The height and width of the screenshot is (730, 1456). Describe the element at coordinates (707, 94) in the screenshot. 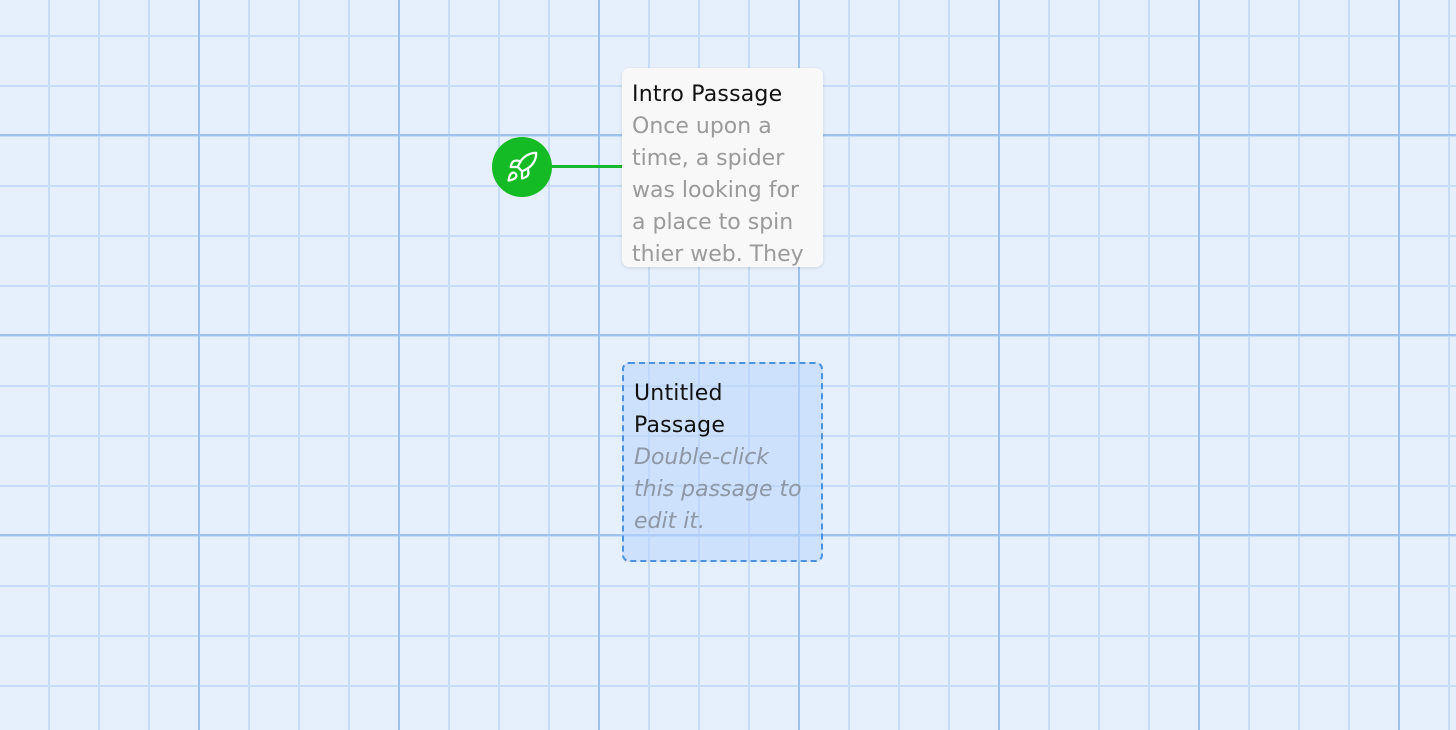

I see `passage-title: Intro Passage` at that location.